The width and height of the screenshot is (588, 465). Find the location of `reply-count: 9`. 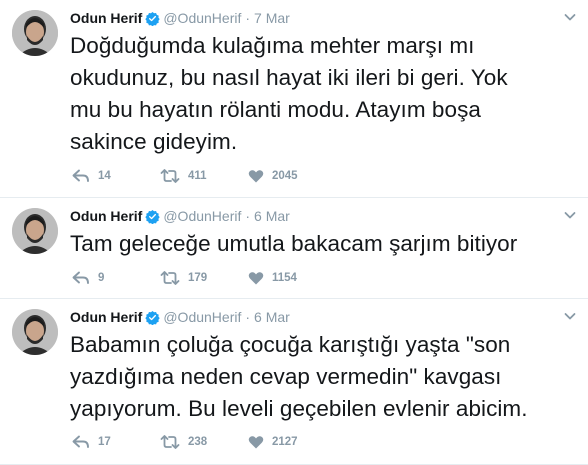

reply-count: 9 is located at coordinates (101, 278).